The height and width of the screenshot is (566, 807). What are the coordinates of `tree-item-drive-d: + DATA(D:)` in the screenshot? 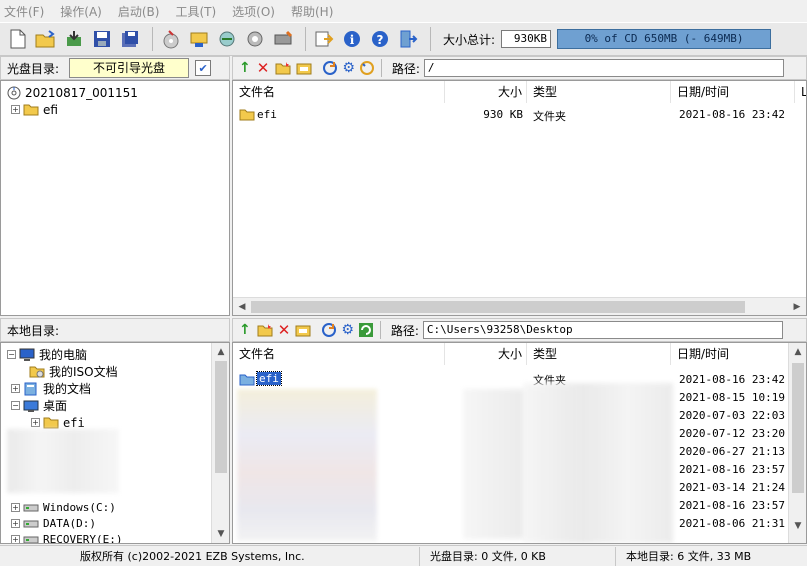 It's located at (53, 523).